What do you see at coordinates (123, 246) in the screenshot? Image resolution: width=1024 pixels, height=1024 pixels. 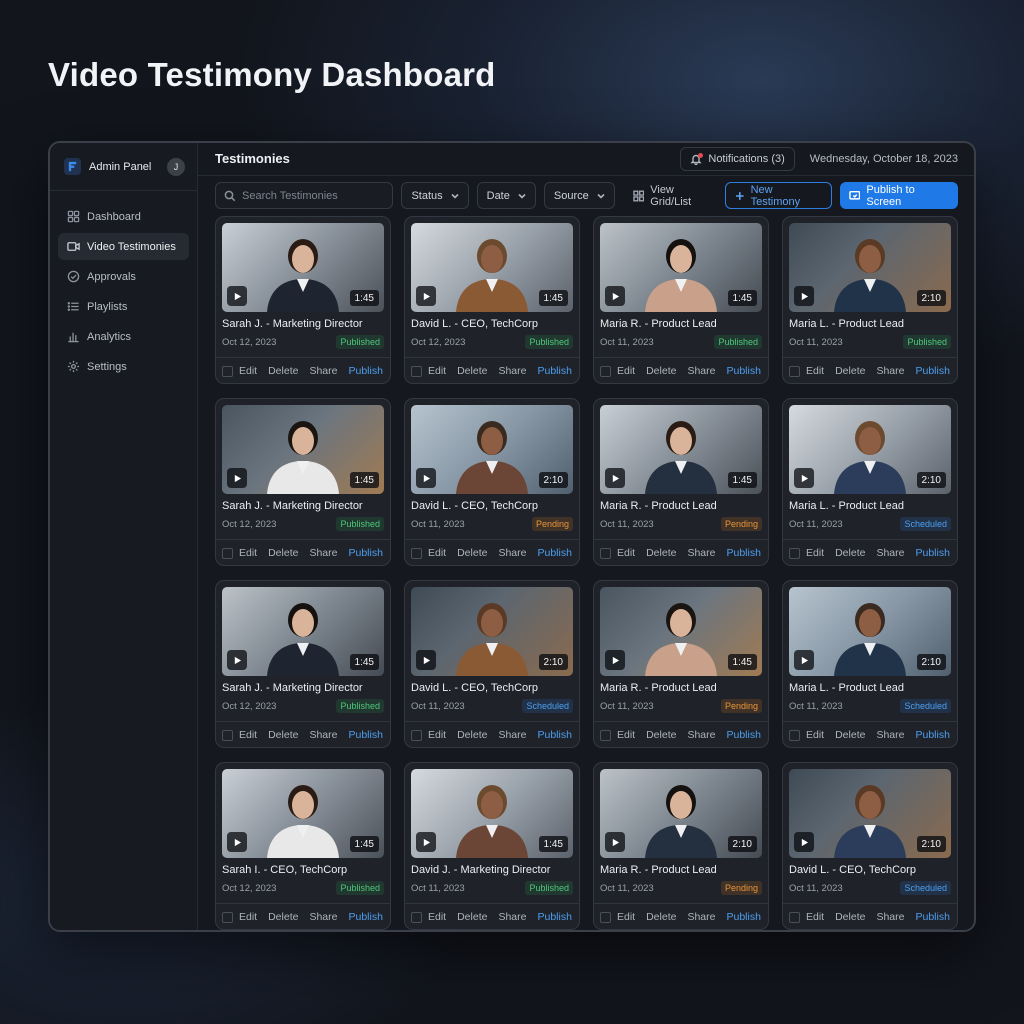 I see `sidebar-item-video-testimonies: Video Testimonies` at bounding box center [123, 246].